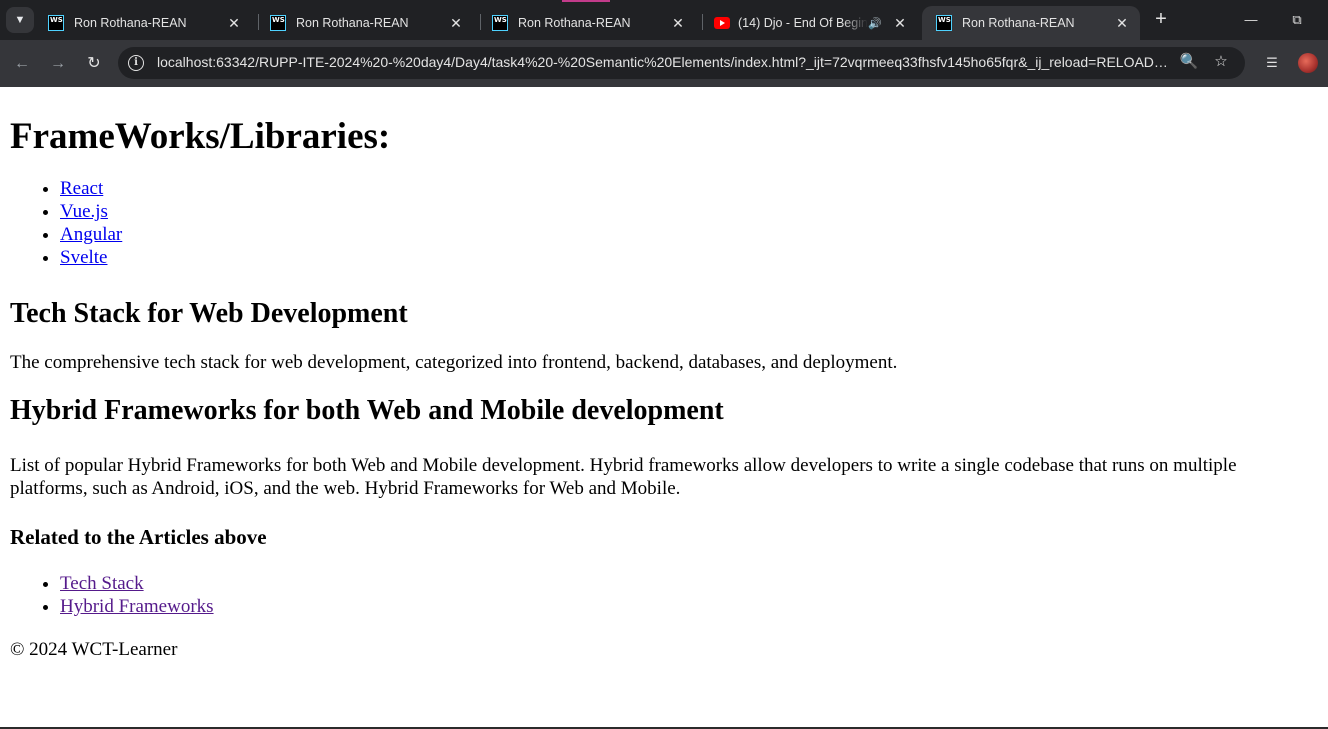 This screenshot has width=1328, height=729. Describe the element at coordinates (586, 1) in the screenshot. I see `audio-playing-indicator` at that location.